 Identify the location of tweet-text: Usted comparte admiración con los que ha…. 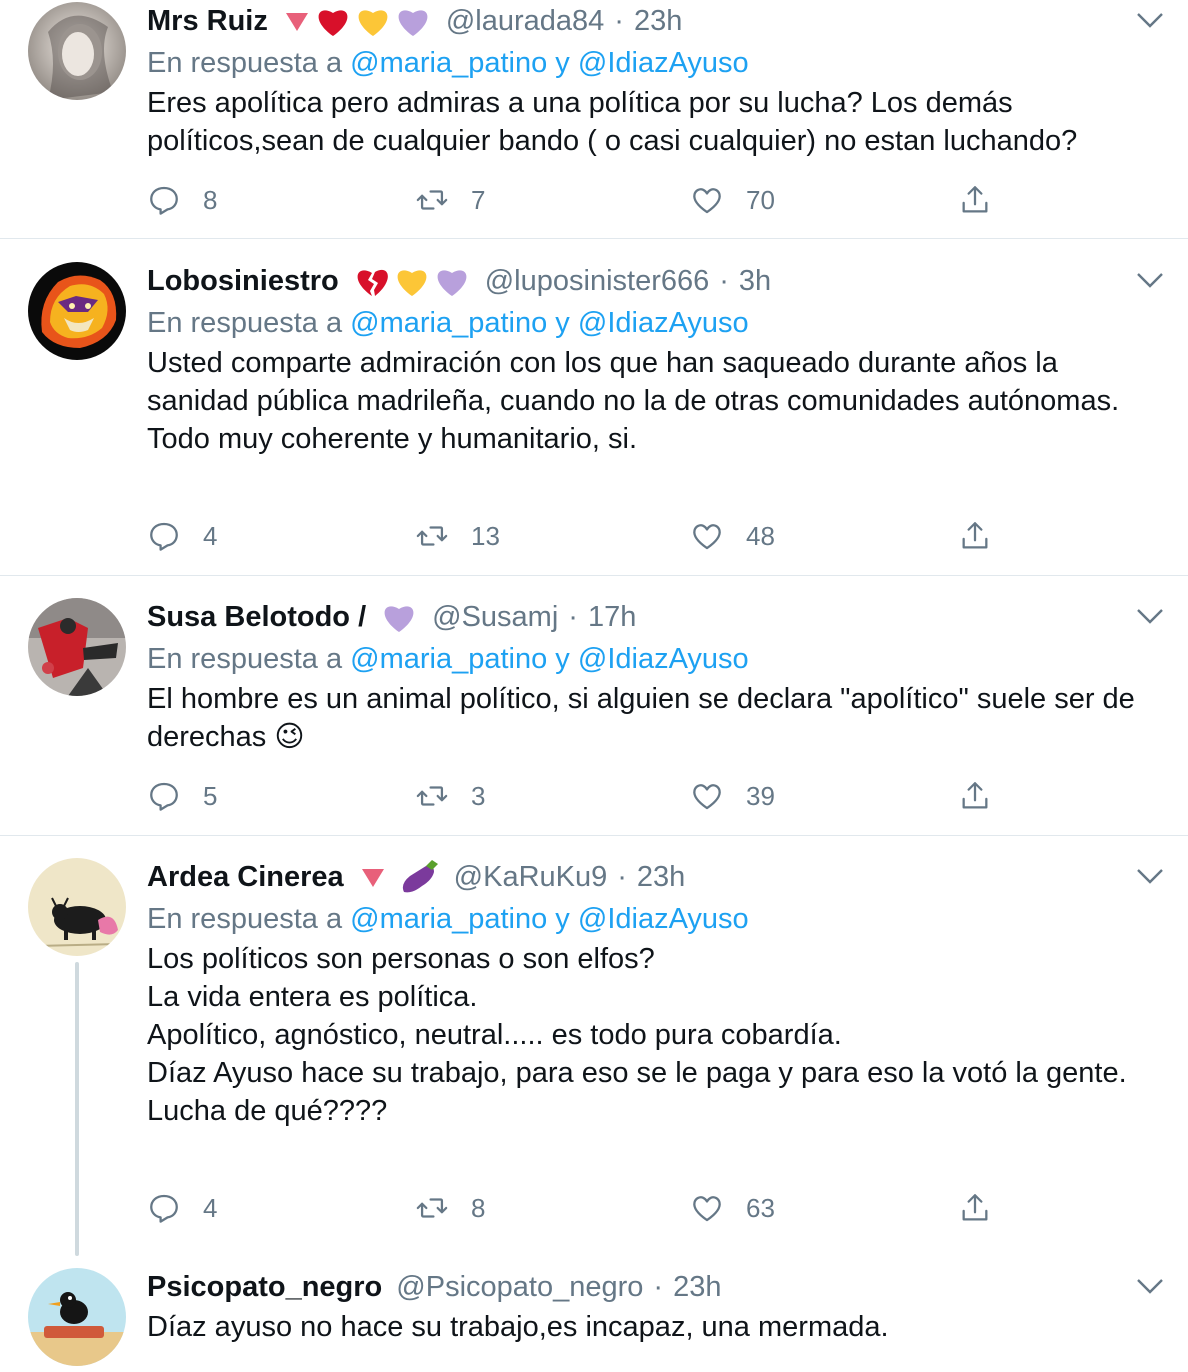
(633, 401).